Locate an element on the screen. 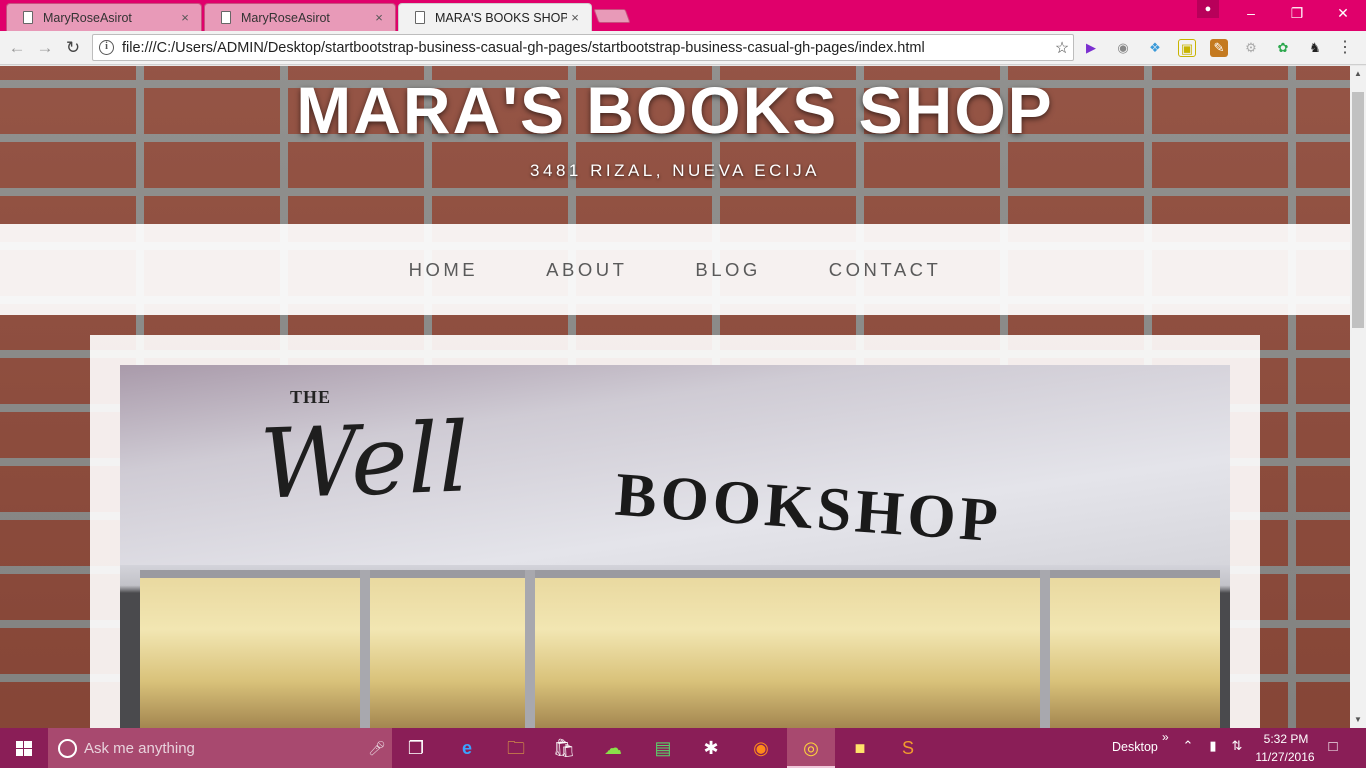 This screenshot has height=768, width=1366. start-button is located at coordinates (24, 748).